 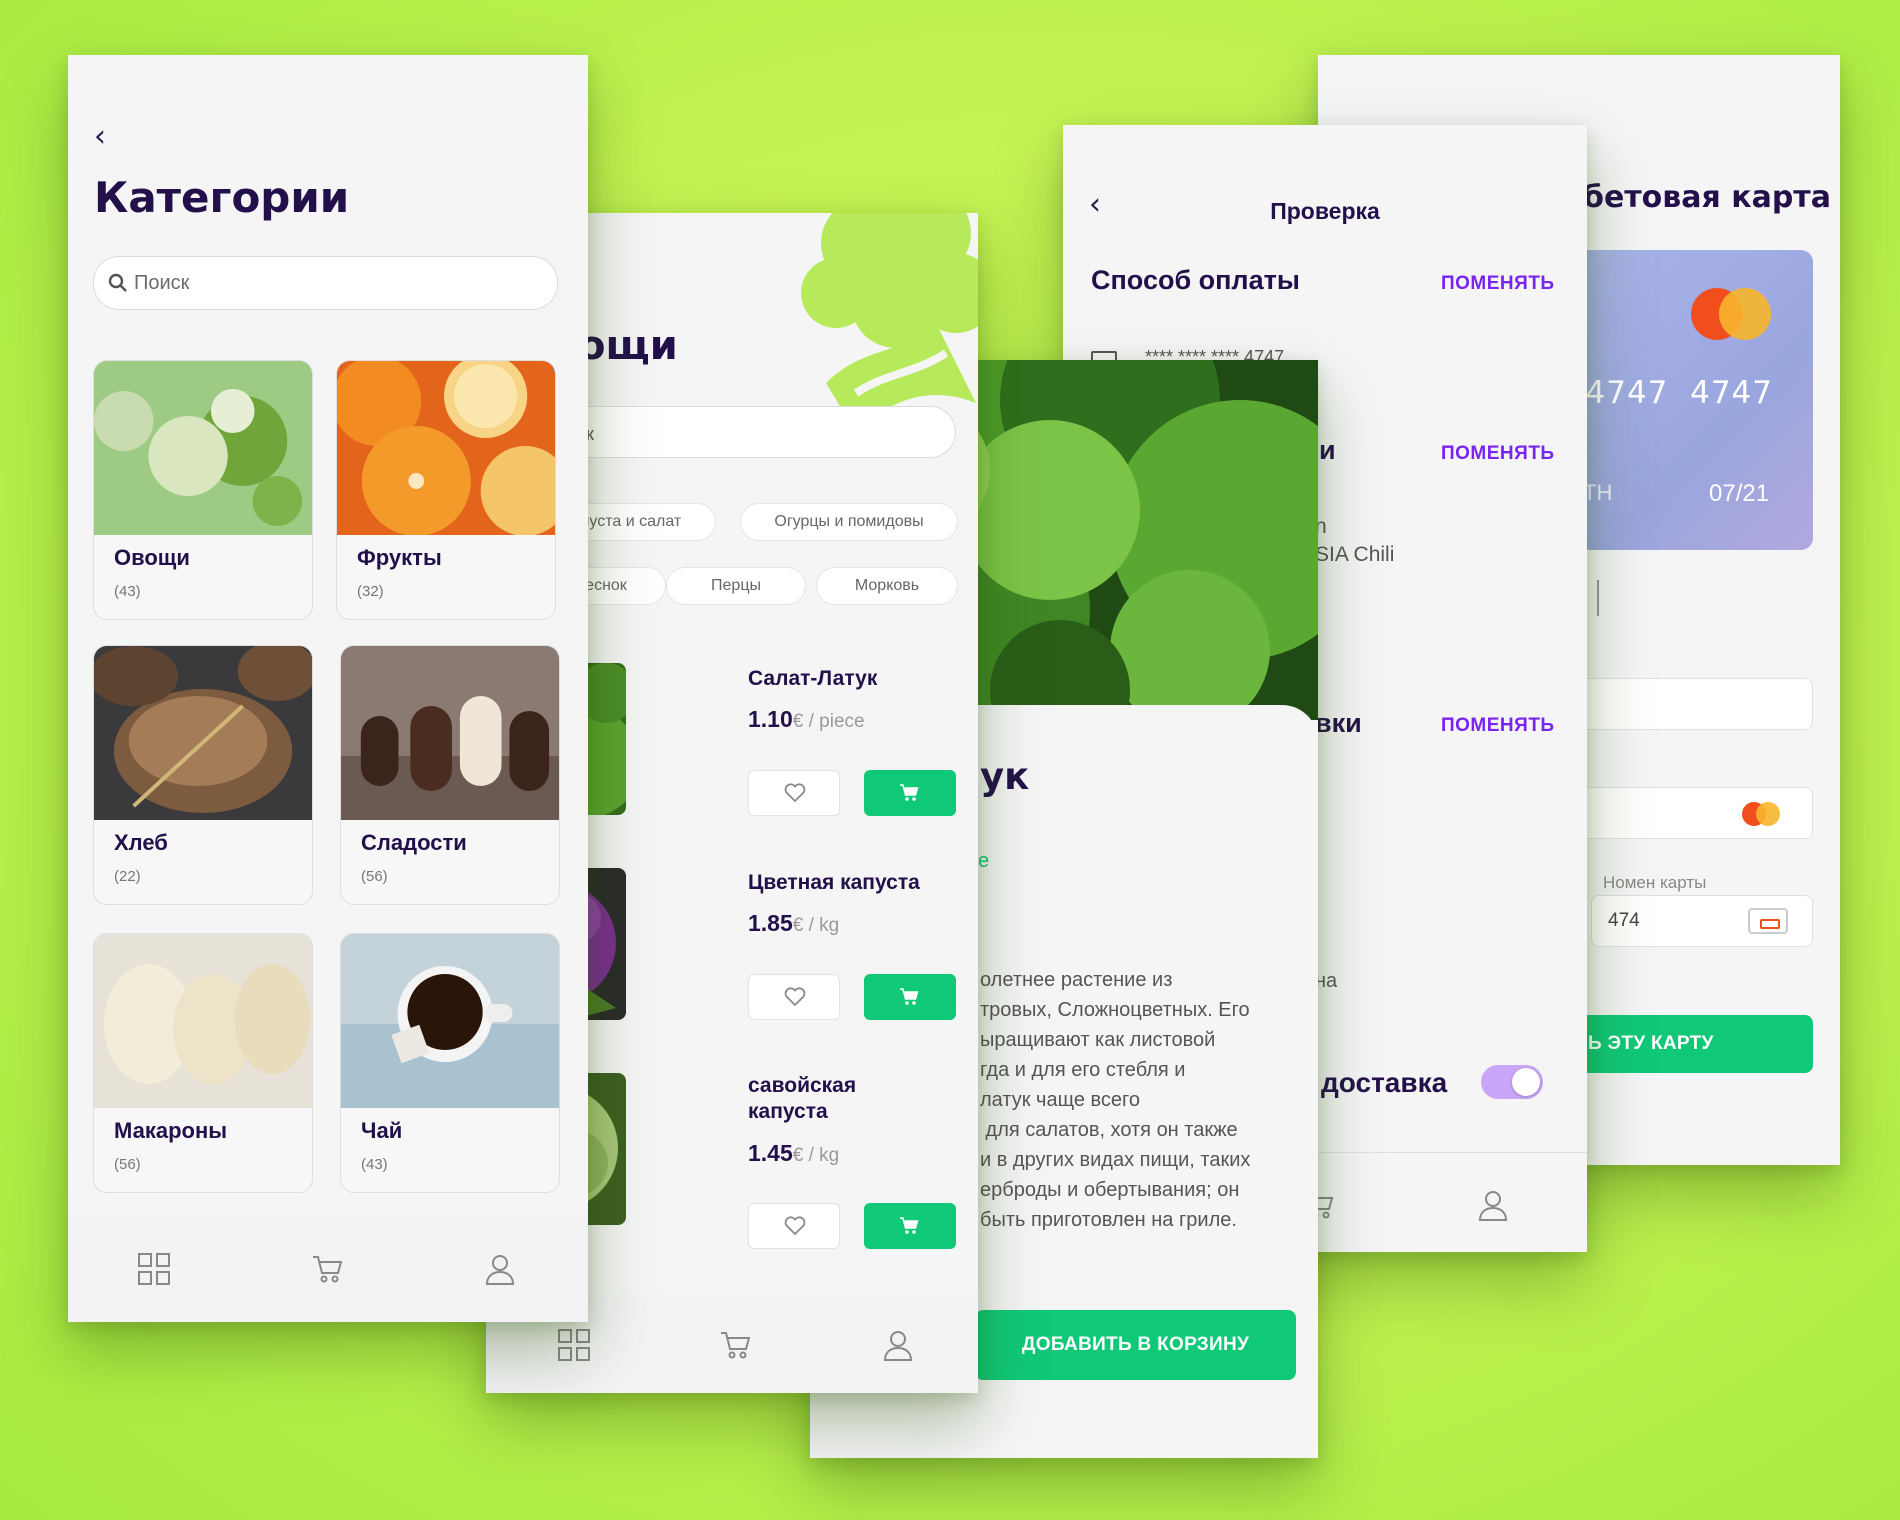 I want to click on payment-method-title: Способ оплаты, so click(x=1195, y=280).